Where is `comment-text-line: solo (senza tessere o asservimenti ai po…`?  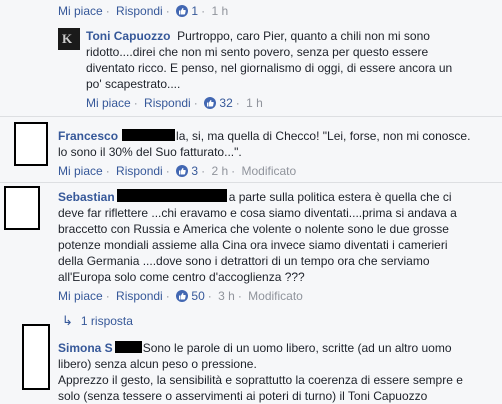 comment-text-line: solo (senza tessere o asservimenti ai po… is located at coordinates (243, 396).